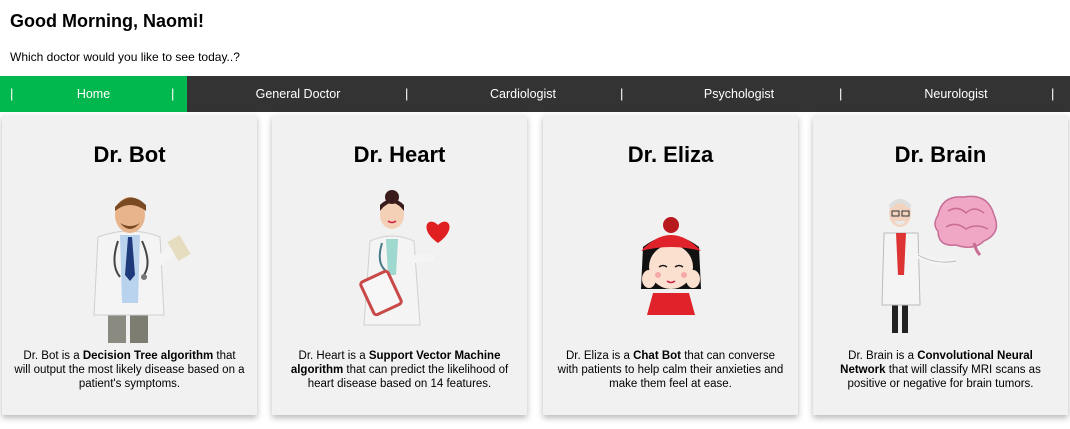  What do you see at coordinates (93, 94) in the screenshot?
I see `nav-item-home: Home` at bounding box center [93, 94].